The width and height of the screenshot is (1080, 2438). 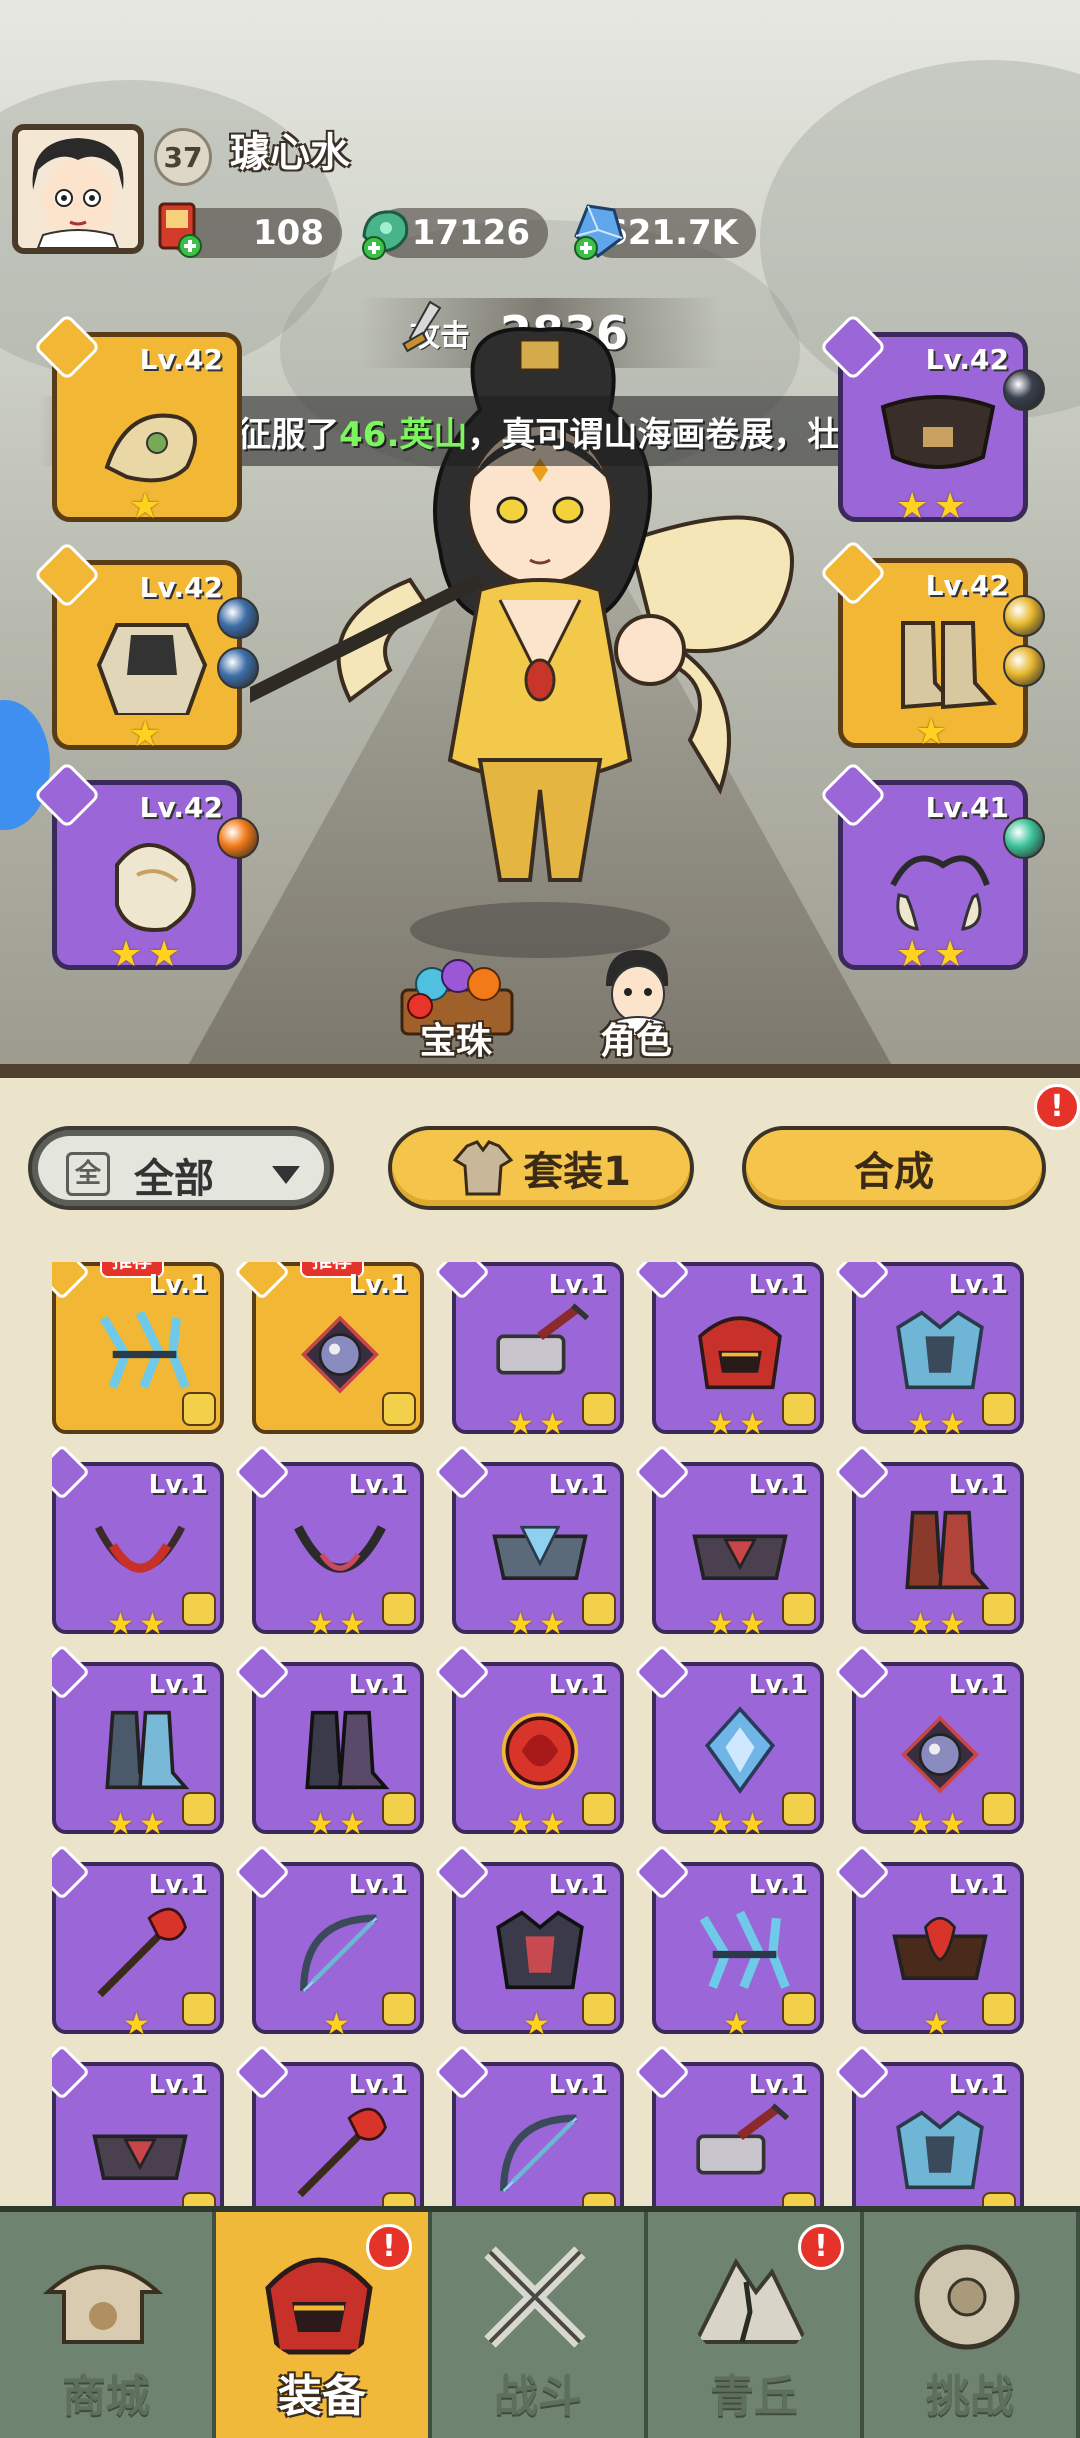 What do you see at coordinates (137, 419) in the screenshot?
I see `equipped-slot-weapon: Lv.42 ★` at bounding box center [137, 419].